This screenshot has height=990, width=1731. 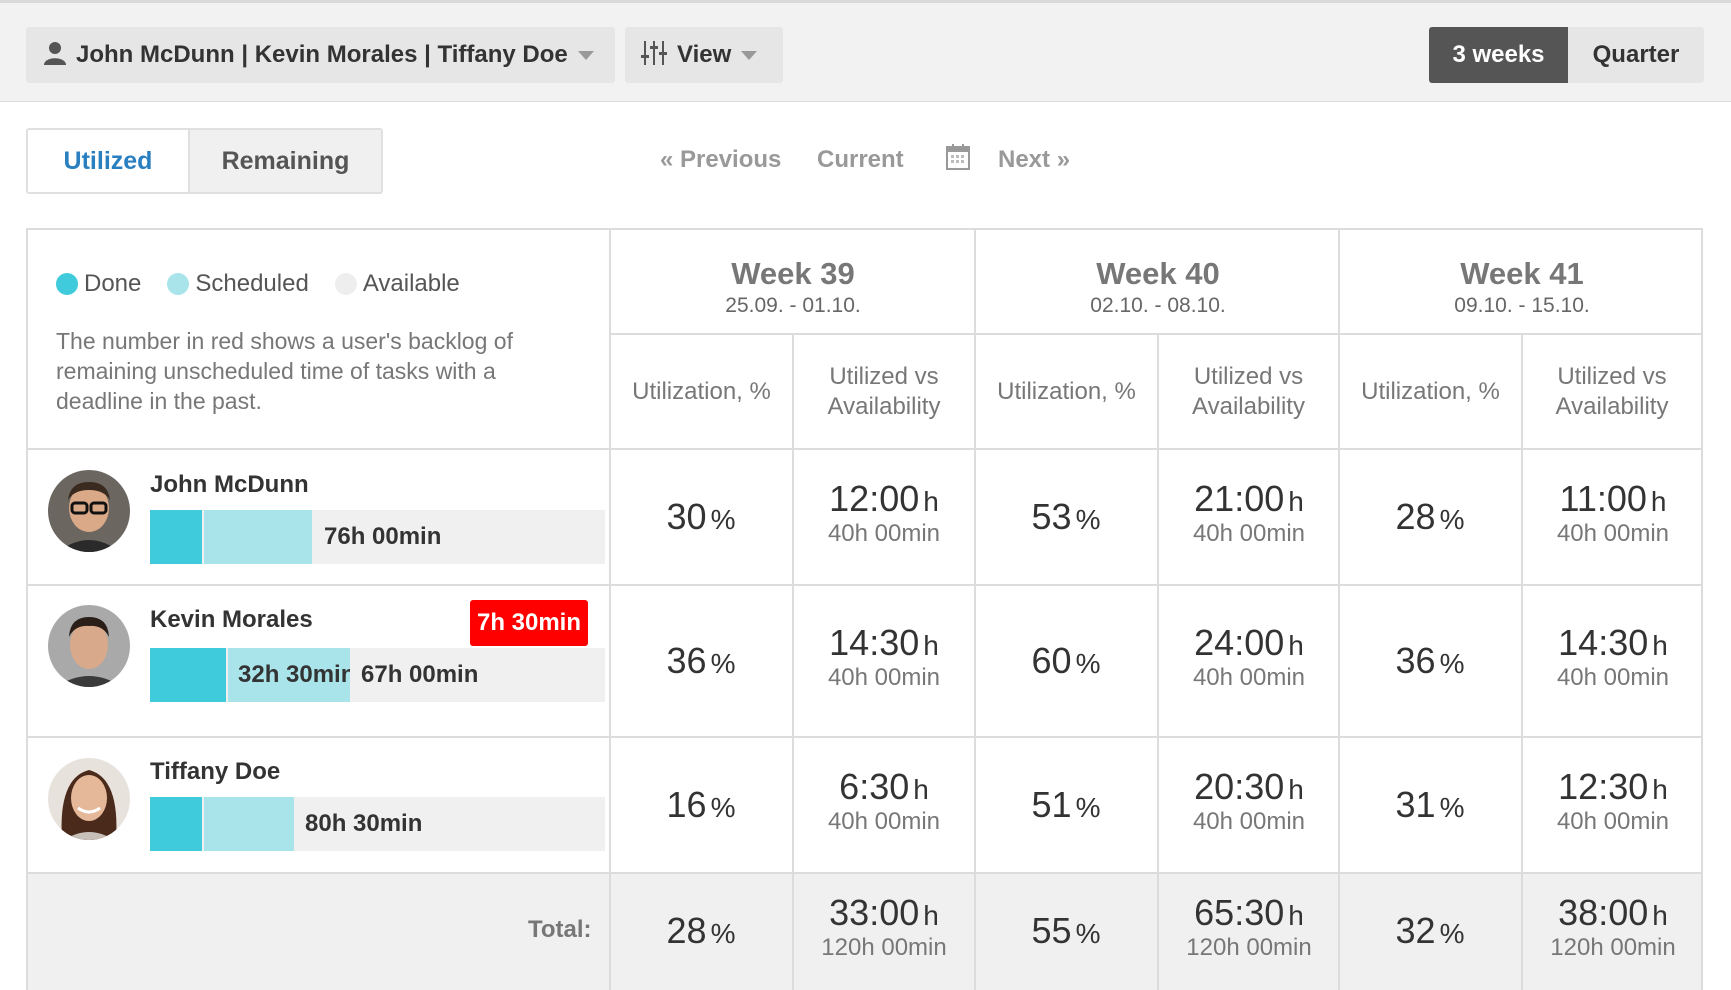 I want to click on total-utilization-cell: 55%, so click(x=1066, y=930).